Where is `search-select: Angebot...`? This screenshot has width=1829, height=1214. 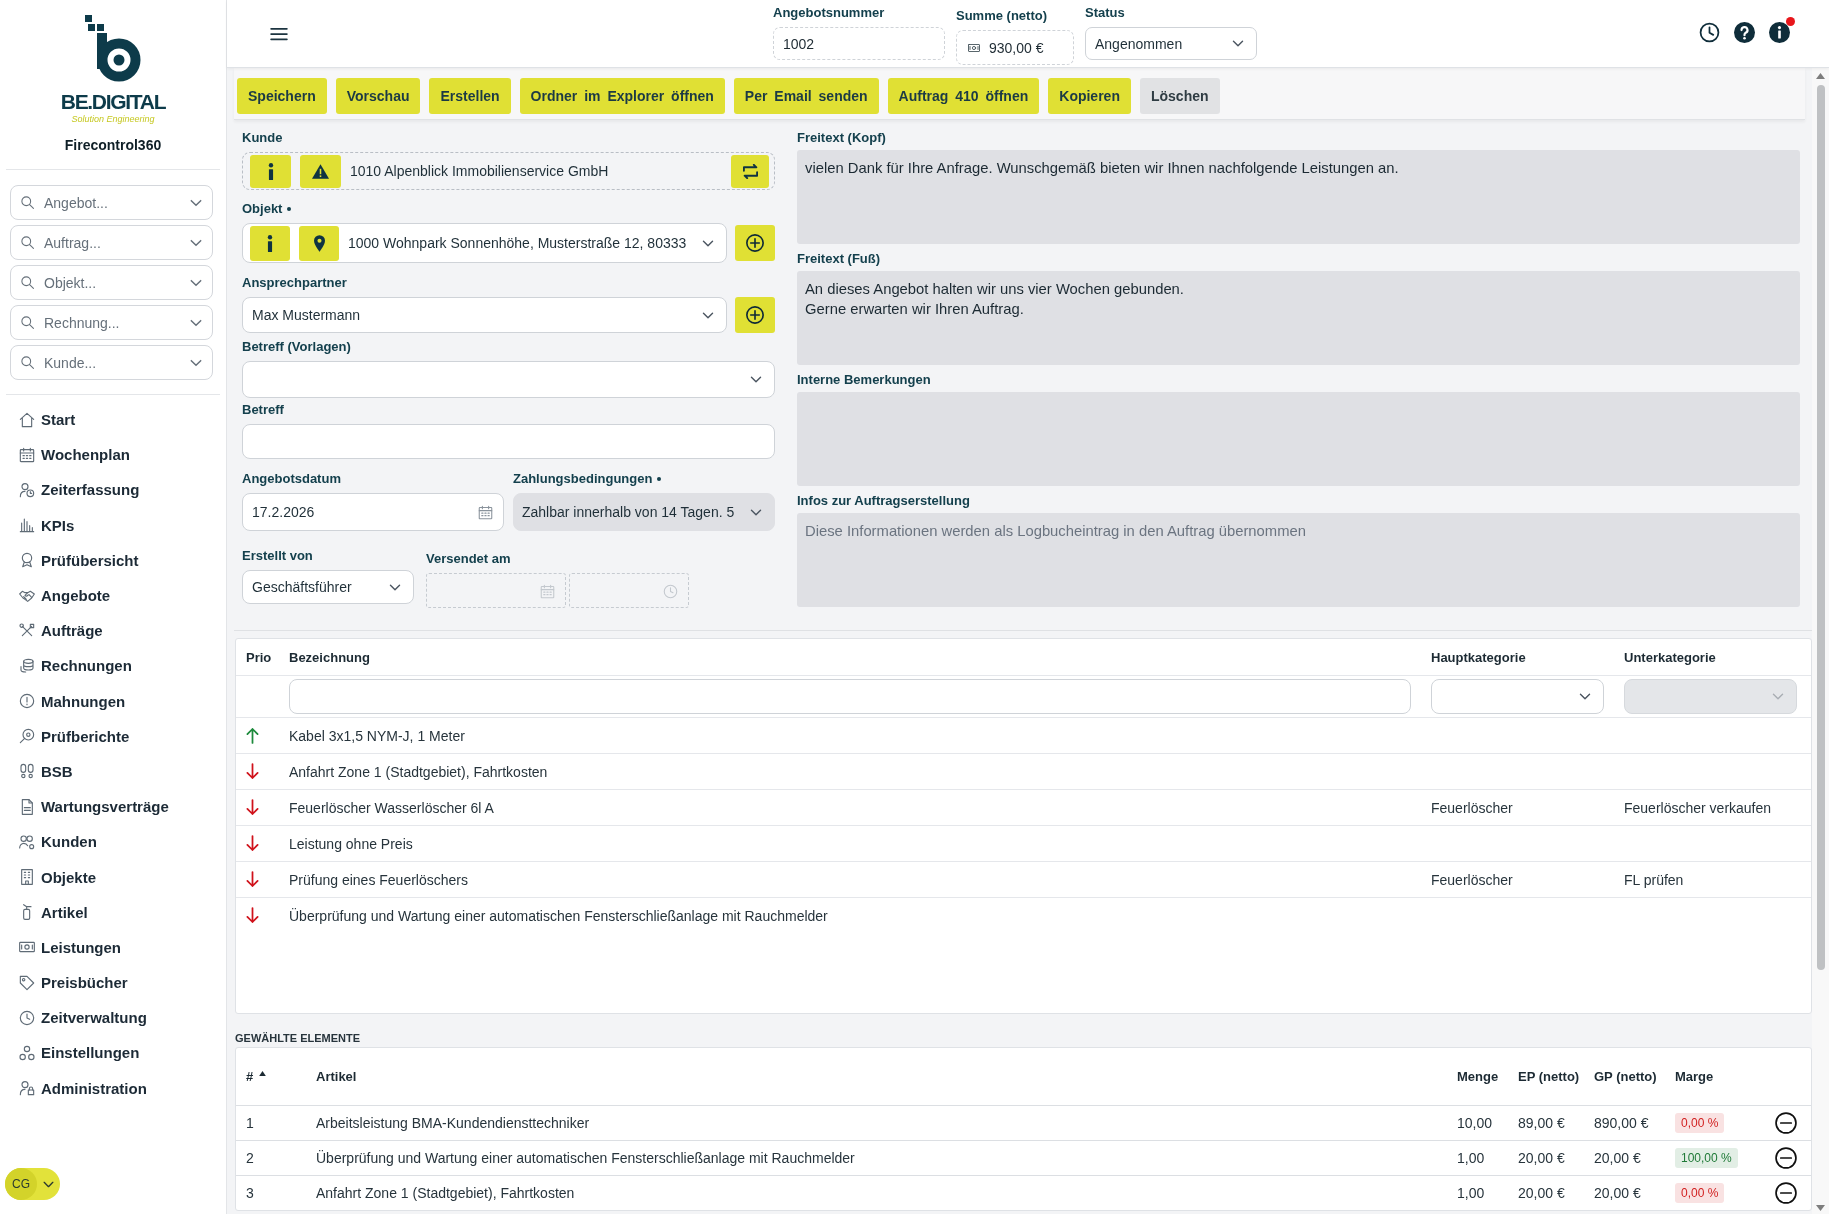
search-select: Angebot... is located at coordinates (111, 202).